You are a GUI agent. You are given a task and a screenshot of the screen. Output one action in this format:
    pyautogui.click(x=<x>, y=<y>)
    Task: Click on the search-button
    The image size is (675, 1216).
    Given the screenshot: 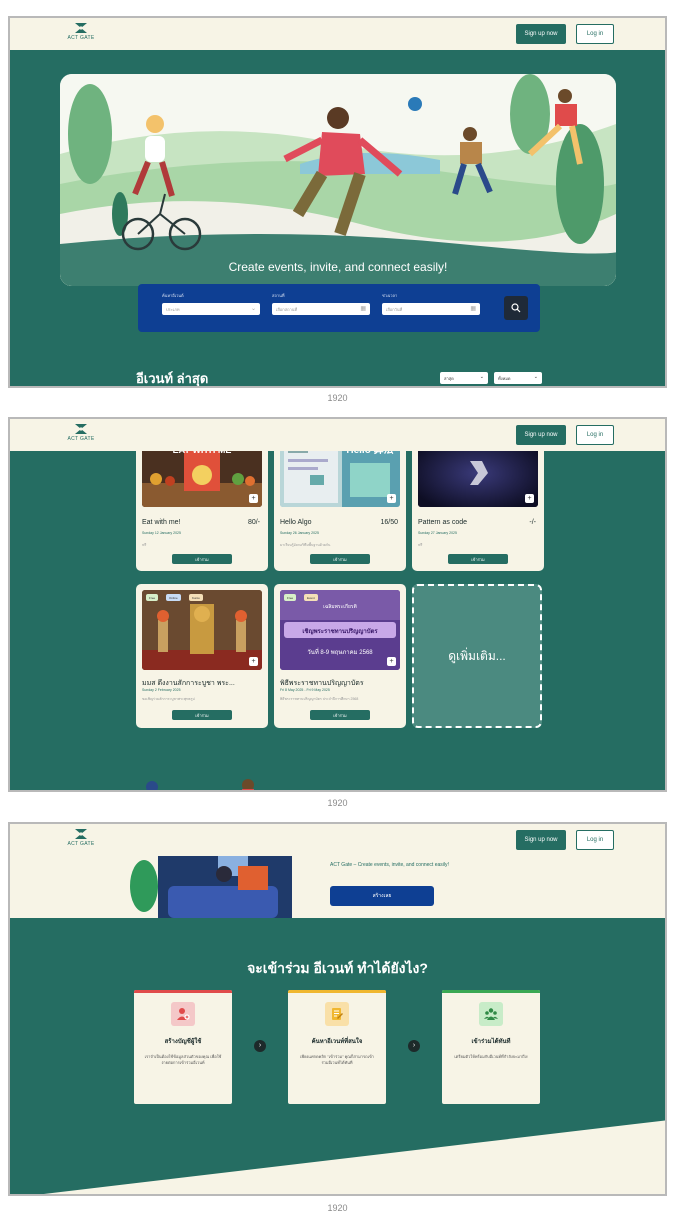 What is the action you would take?
    pyautogui.click(x=516, y=308)
    